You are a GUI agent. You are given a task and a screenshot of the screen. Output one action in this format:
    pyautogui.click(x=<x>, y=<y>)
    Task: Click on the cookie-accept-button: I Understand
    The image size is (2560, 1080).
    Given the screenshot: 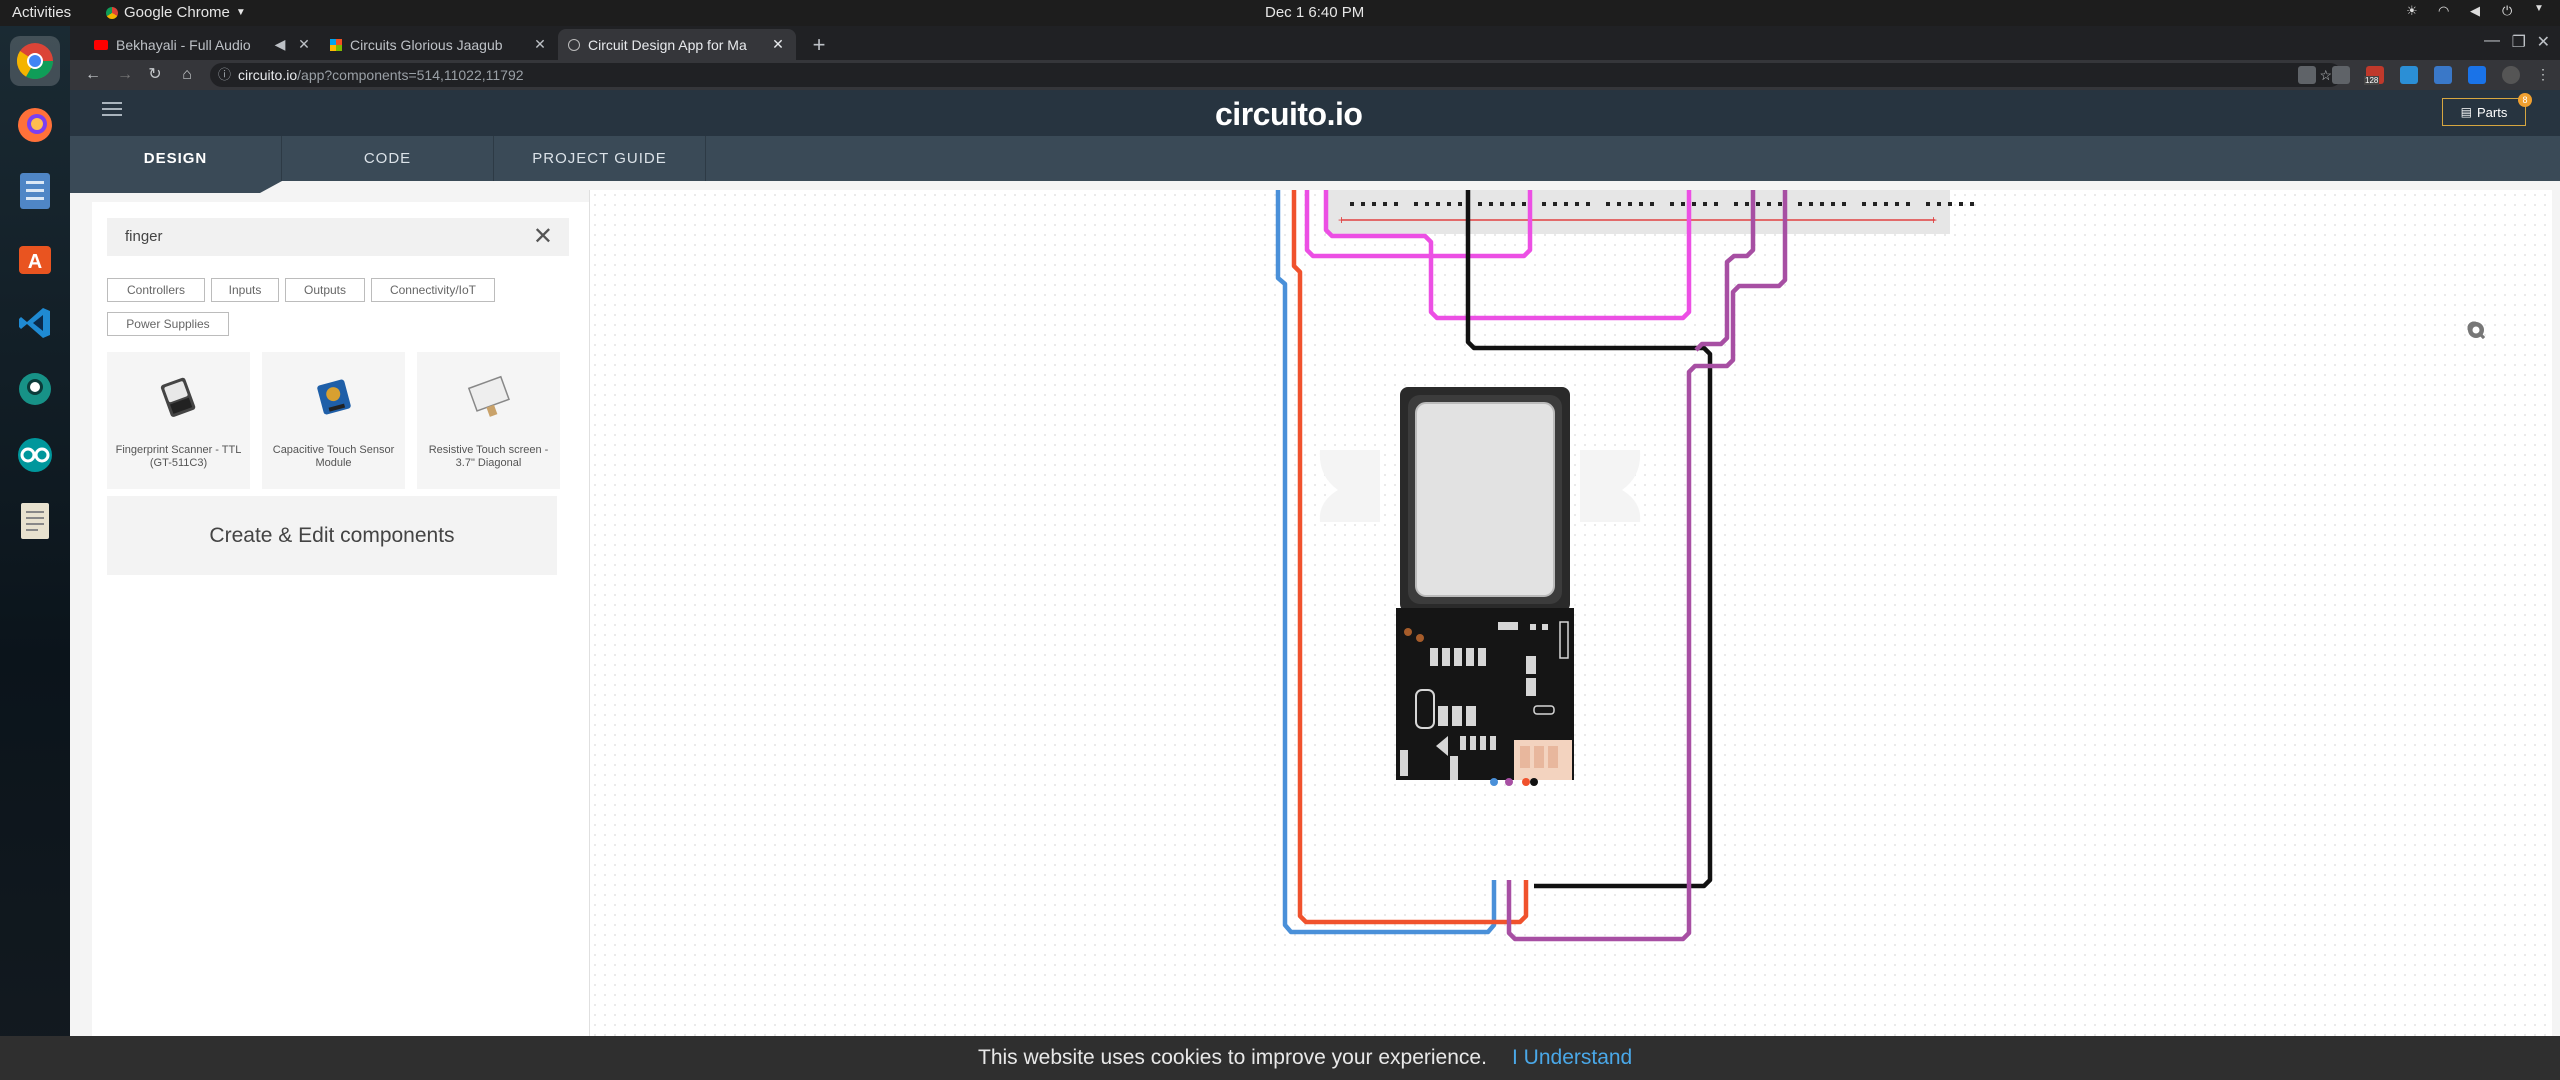 What is the action you would take?
    pyautogui.click(x=1572, y=1058)
    